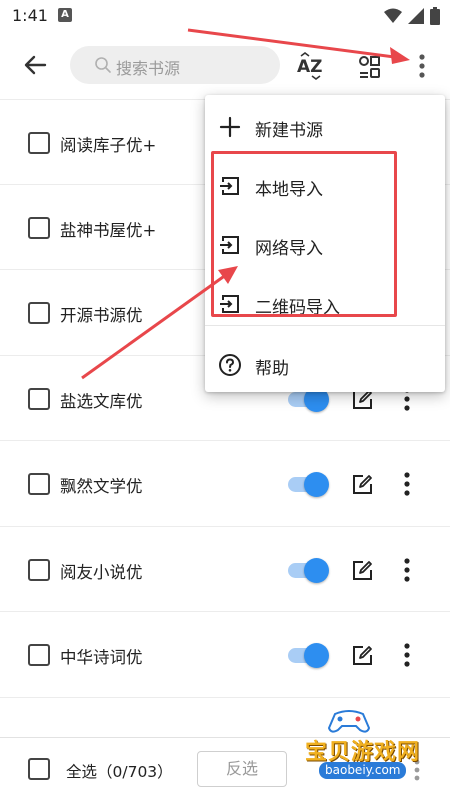  What do you see at coordinates (35, 65) in the screenshot?
I see `back-arrow-icon` at bounding box center [35, 65].